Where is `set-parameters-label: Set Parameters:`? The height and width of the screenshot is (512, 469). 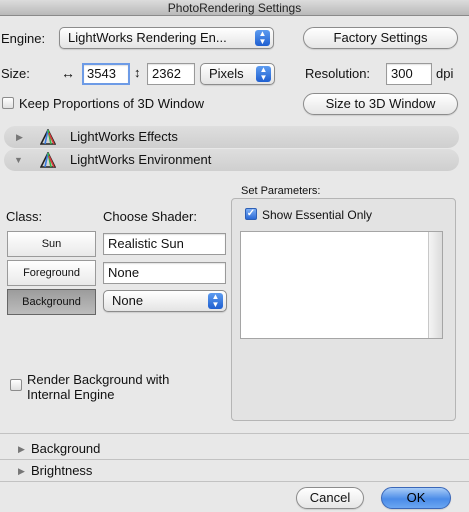
set-parameters-label: Set Parameters: is located at coordinates (281, 191).